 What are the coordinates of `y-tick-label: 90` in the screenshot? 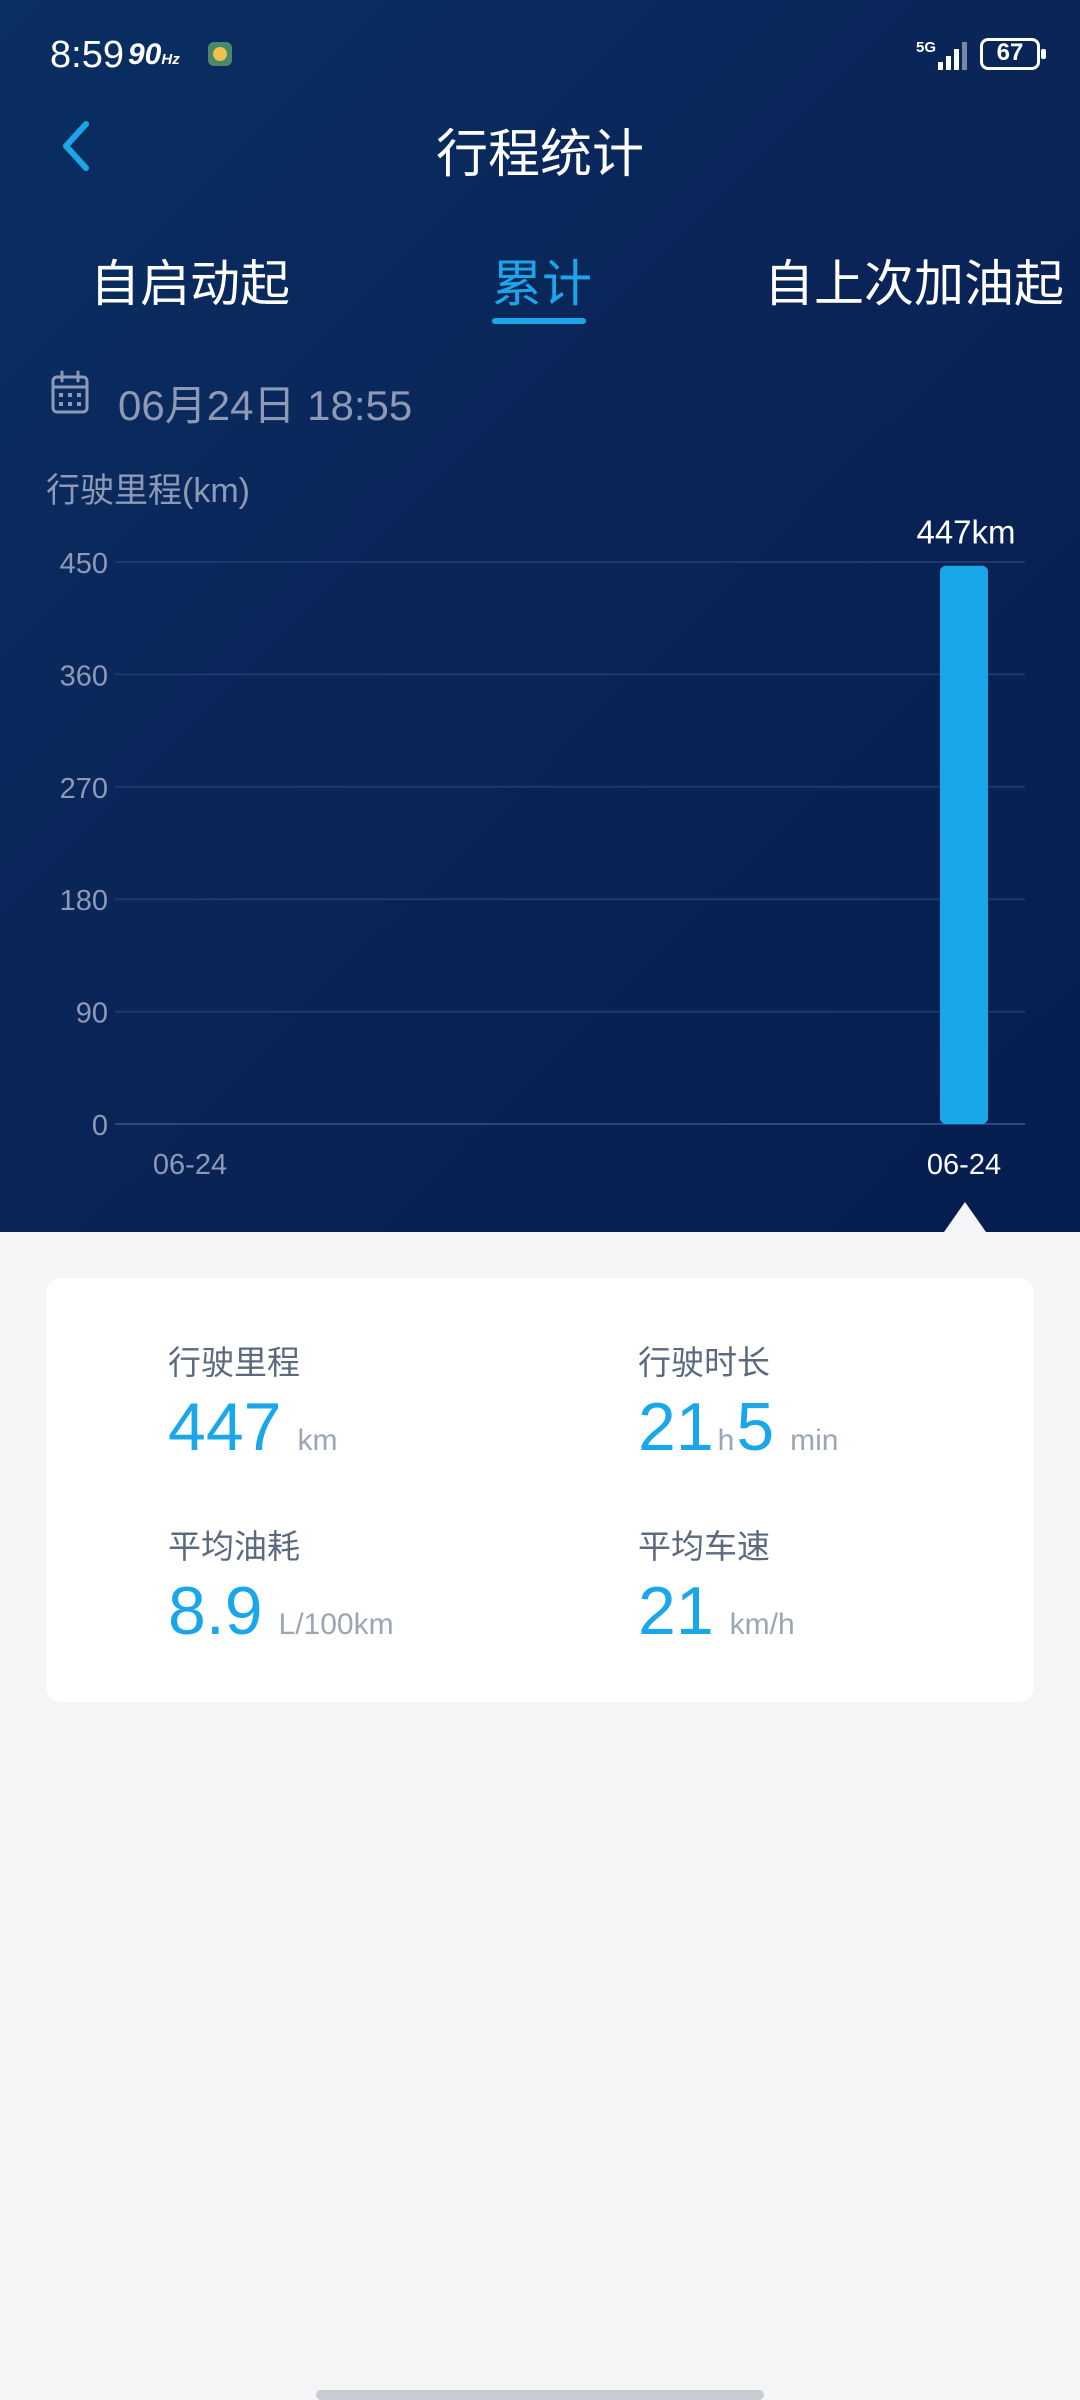 It's located at (92, 1014).